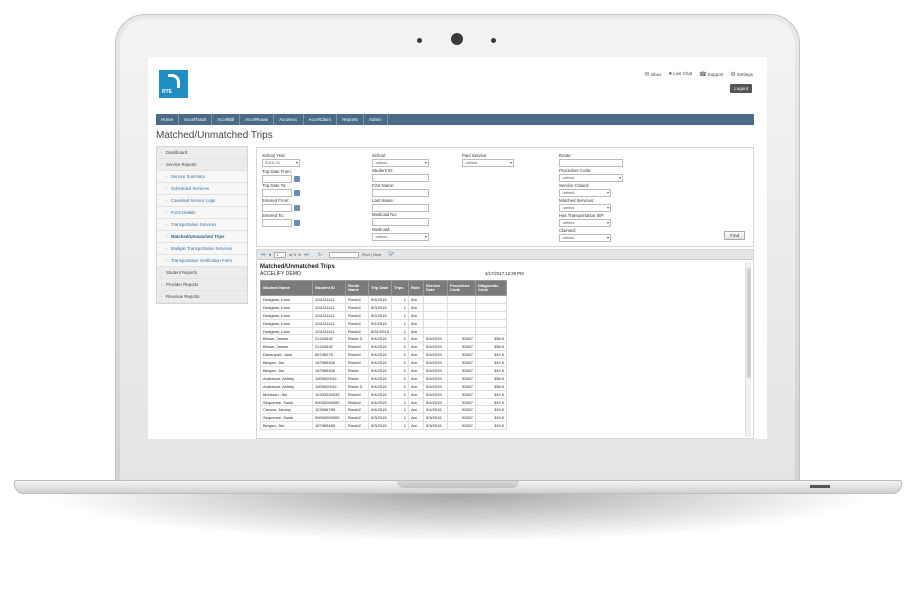 The width and height of the screenshot is (915, 590). I want to click on sidebar-item-scheduled-services: Scheduled Services, so click(202, 189).